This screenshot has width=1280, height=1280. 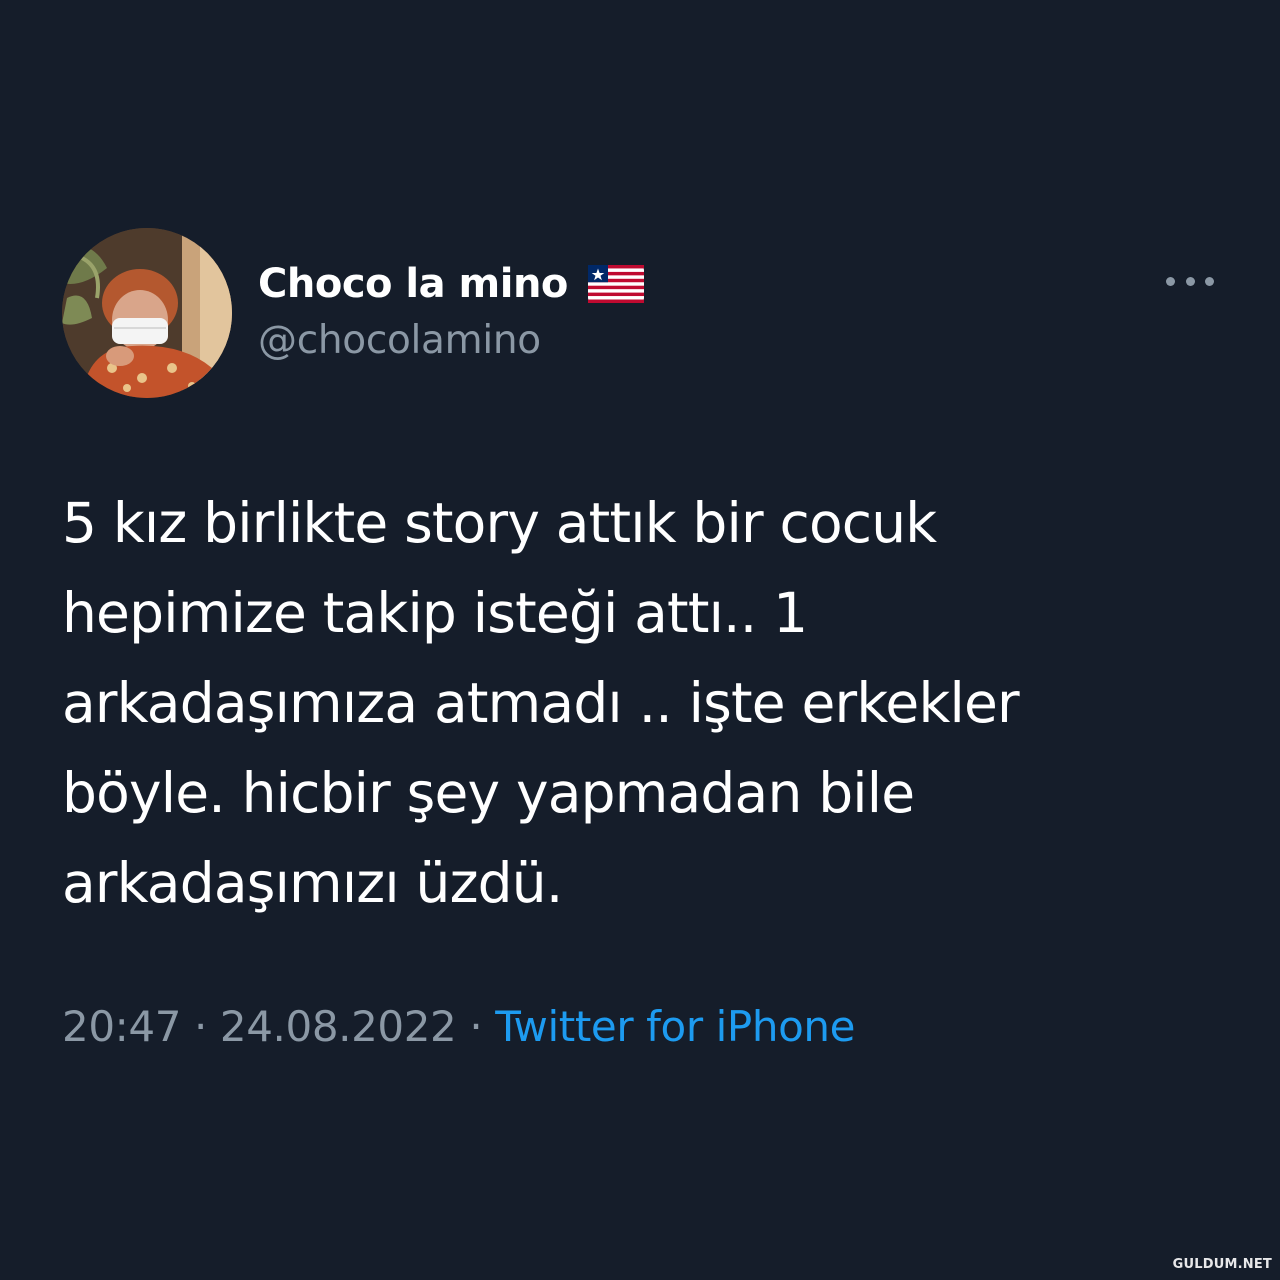 I want to click on tweet-text-line: arkadaşımızı üzdü., so click(x=312, y=883).